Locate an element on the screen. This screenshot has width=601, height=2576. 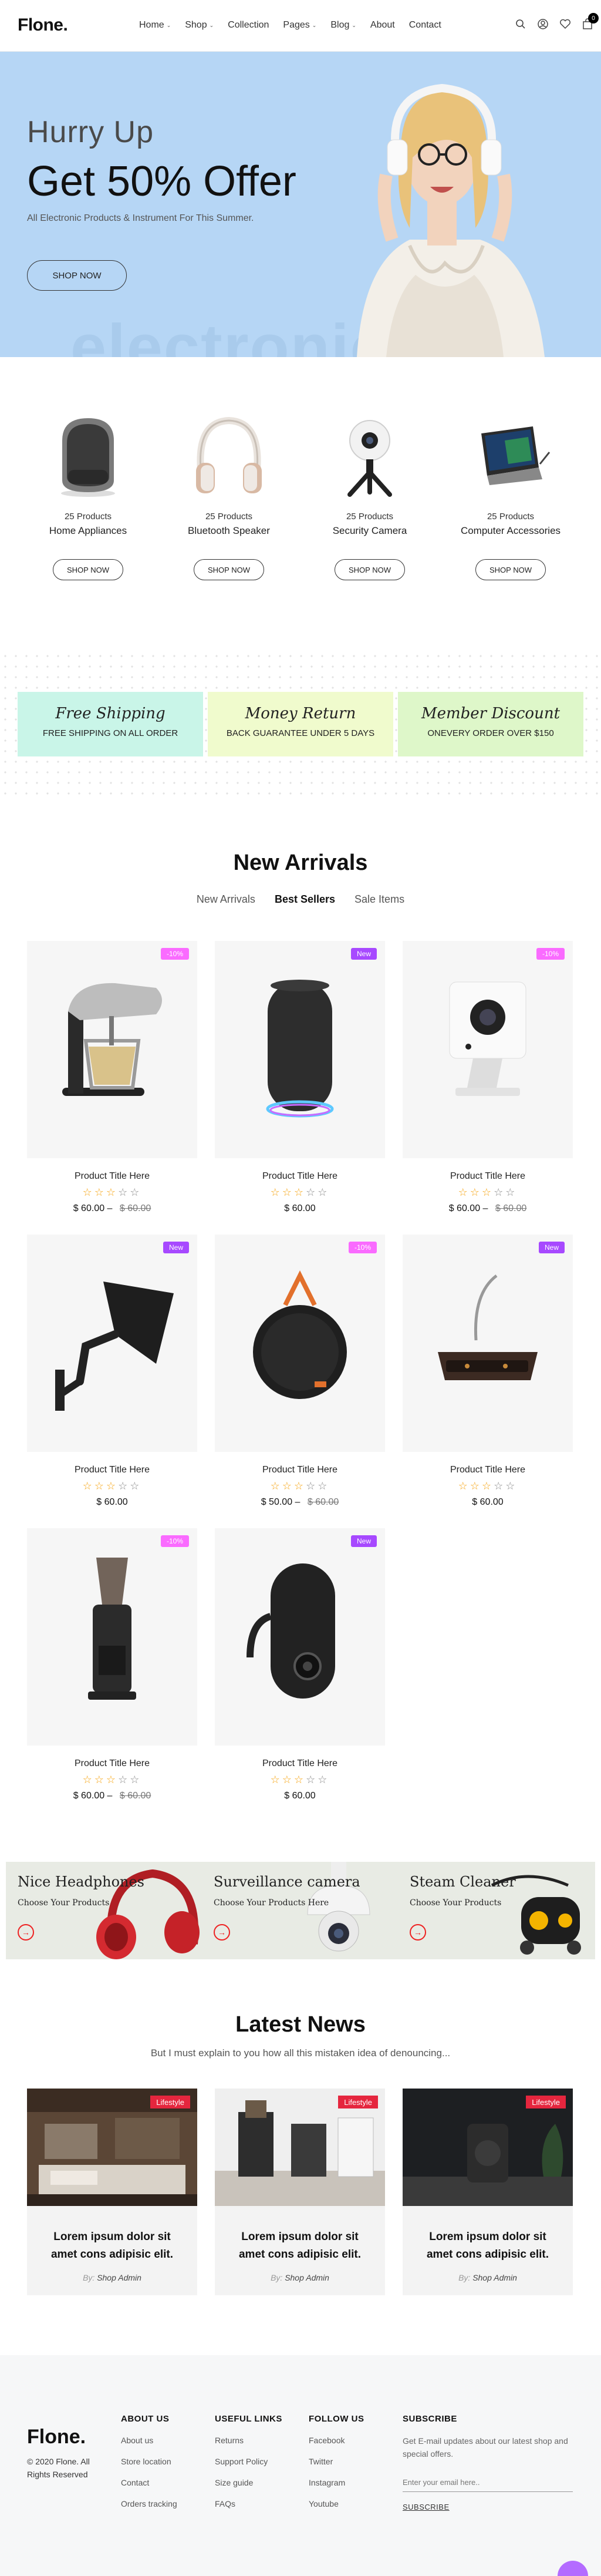
tab-new-arrivals: New Arrivals is located at coordinates (226, 899).